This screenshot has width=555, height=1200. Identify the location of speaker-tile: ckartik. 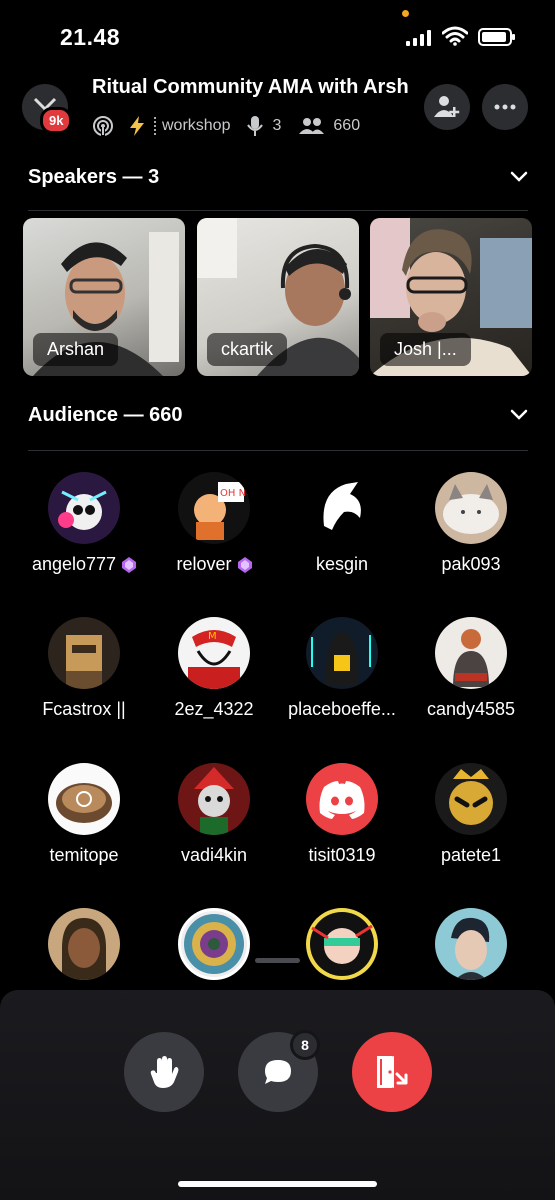
(278, 297).